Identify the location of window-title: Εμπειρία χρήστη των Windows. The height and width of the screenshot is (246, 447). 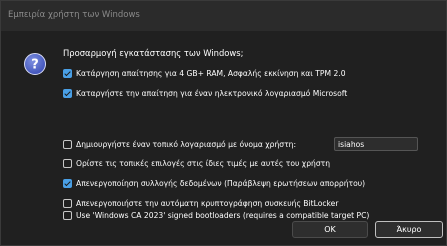
(74, 15).